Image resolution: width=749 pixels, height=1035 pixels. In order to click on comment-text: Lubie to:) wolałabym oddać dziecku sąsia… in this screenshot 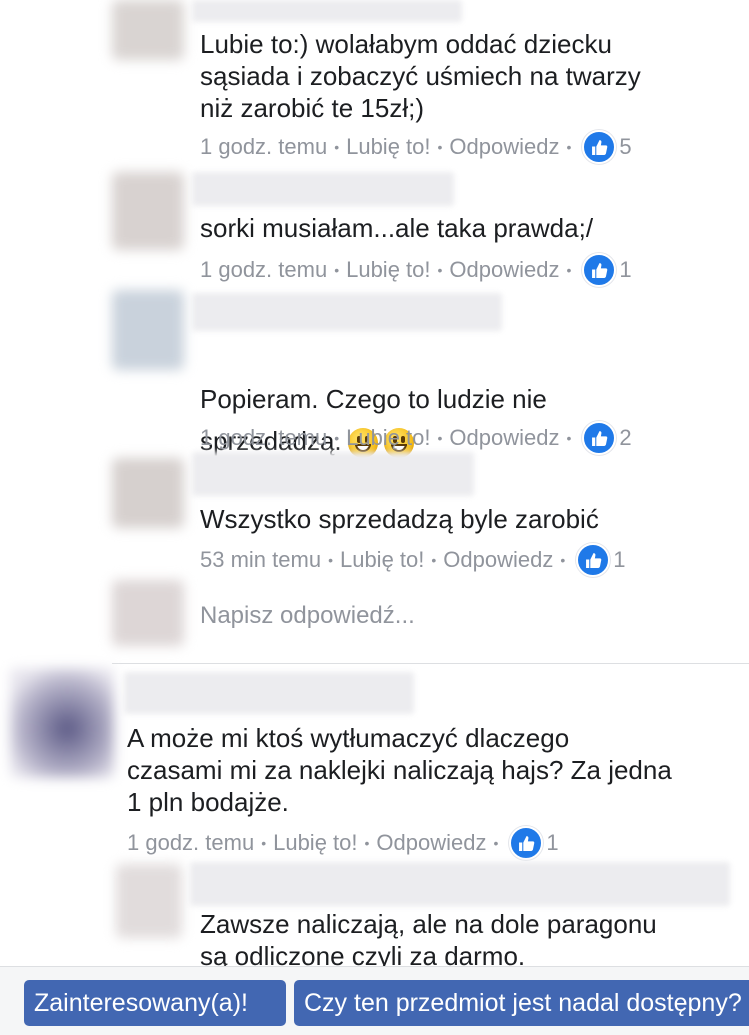, I will do `click(420, 76)`.